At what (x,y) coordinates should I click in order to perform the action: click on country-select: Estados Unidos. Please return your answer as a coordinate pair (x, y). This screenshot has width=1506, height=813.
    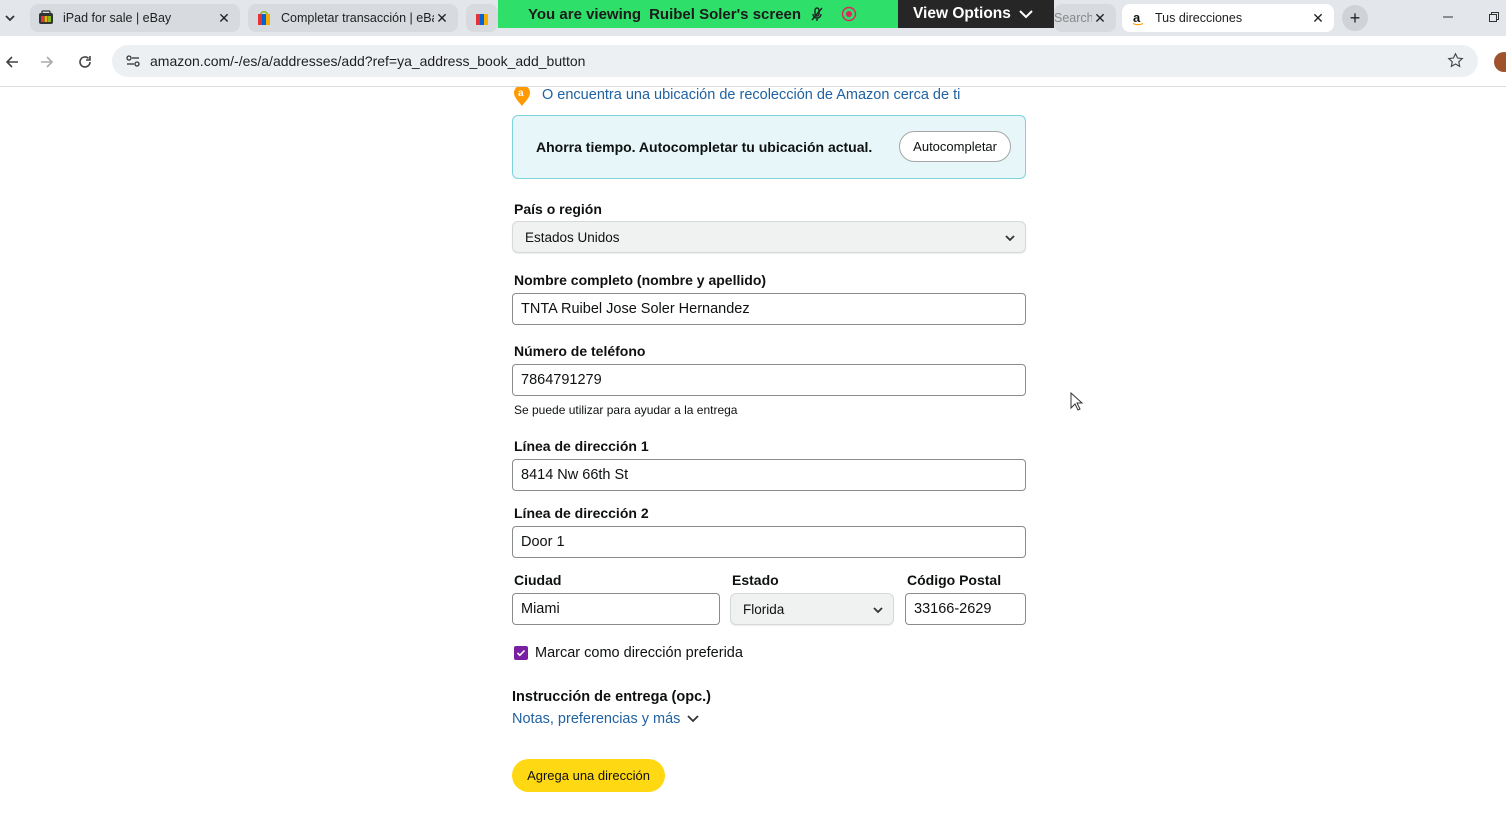
    Looking at the image, I should click on (769, 237).